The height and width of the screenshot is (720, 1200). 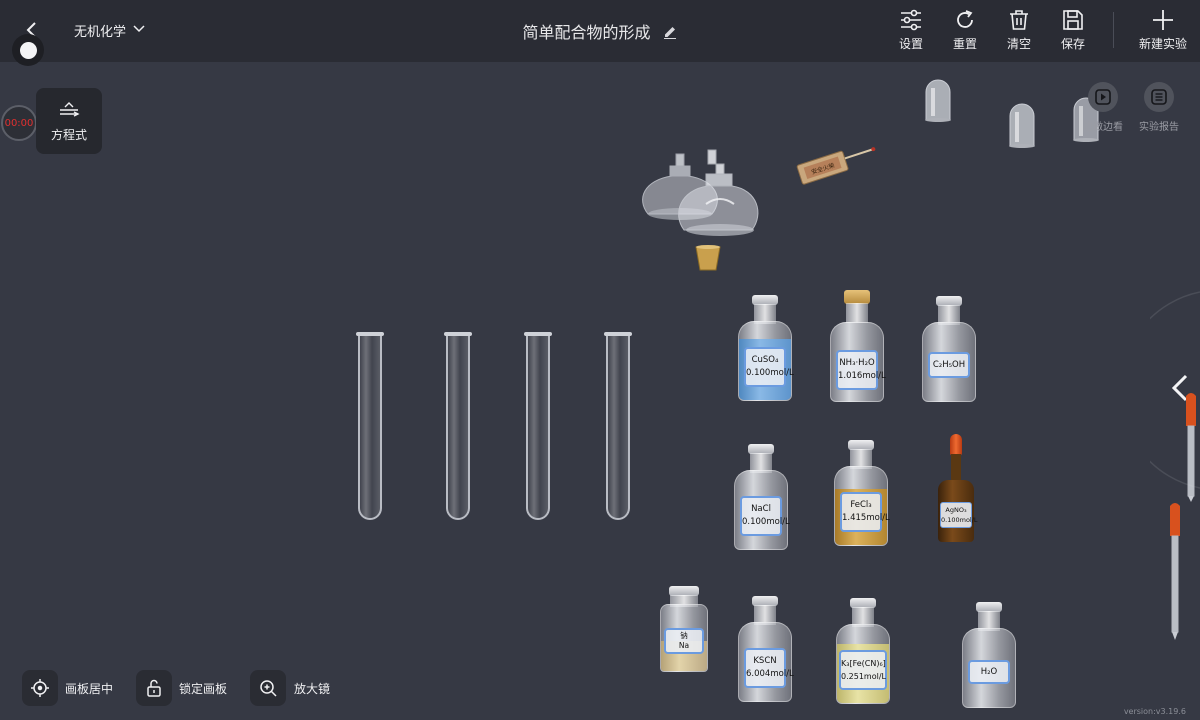 I want to click on bottle-label: H₂O, so click(x=989, y=672).